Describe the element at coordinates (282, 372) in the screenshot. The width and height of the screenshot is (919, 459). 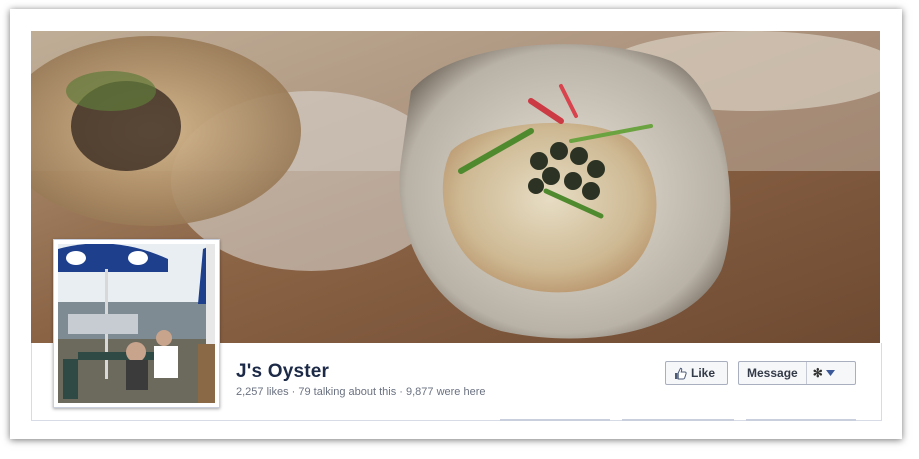
I see `page-title: J's Oyster` at that location.